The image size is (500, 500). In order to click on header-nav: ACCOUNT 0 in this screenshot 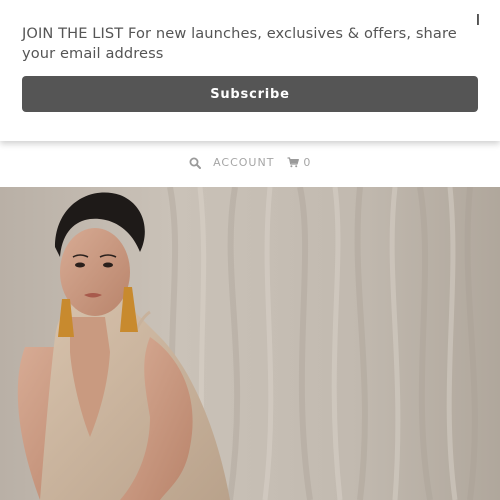, I will do `click(250, 162)`.